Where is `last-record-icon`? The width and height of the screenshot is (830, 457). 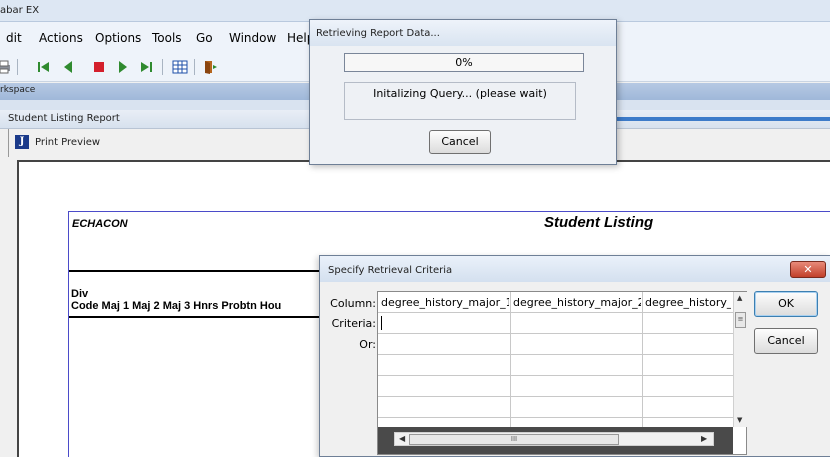
last-record-icon is located at coordinates (146, 67).